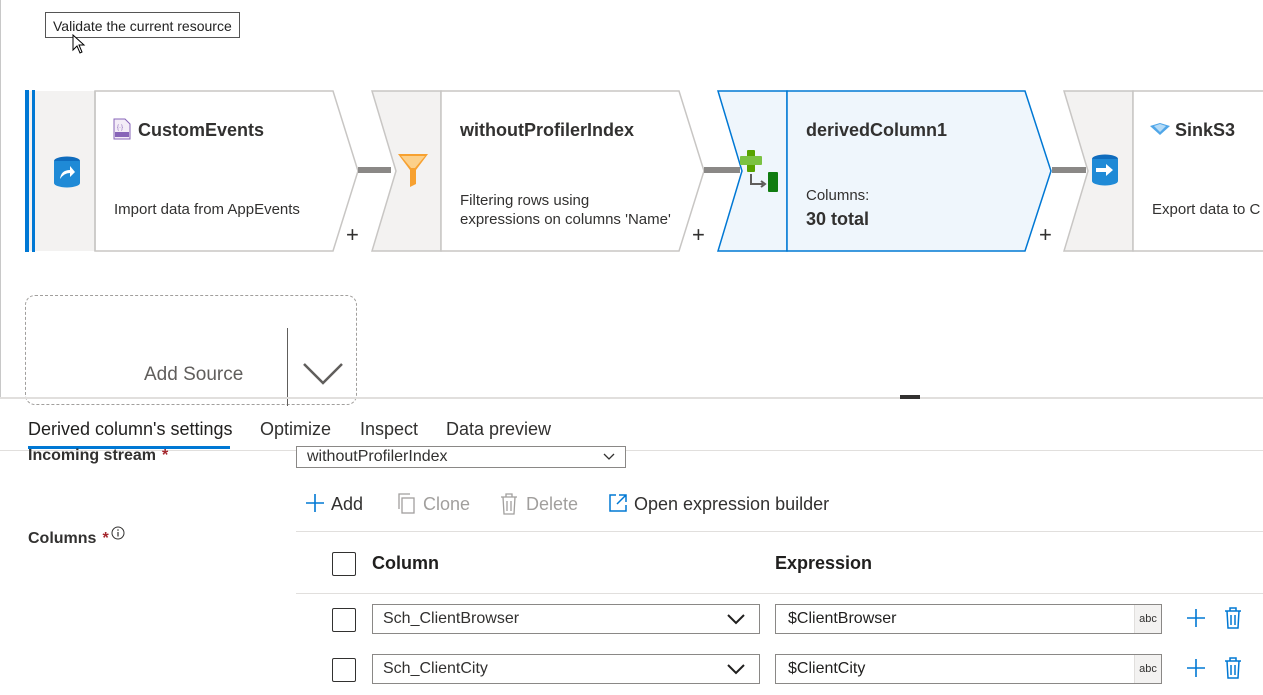  Describe the element at coordinates (968, 619) in the screenshot. I see `expression-field: $ClientBrowser abc` at that location.